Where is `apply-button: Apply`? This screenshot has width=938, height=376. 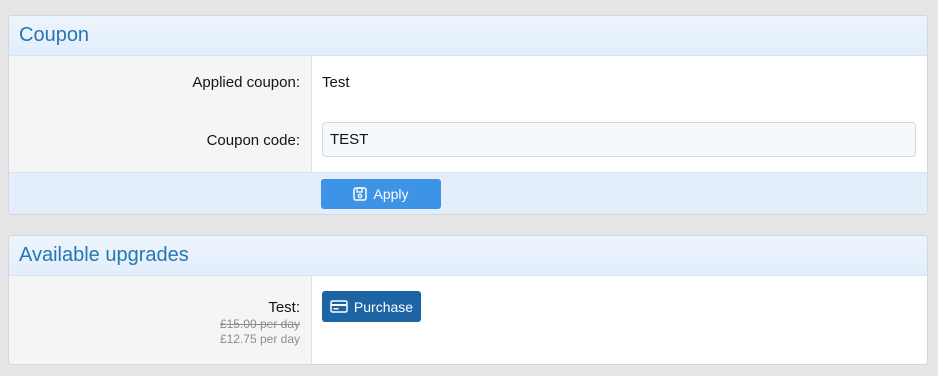 apply-button: Apply is located at coordinates (381, 194).